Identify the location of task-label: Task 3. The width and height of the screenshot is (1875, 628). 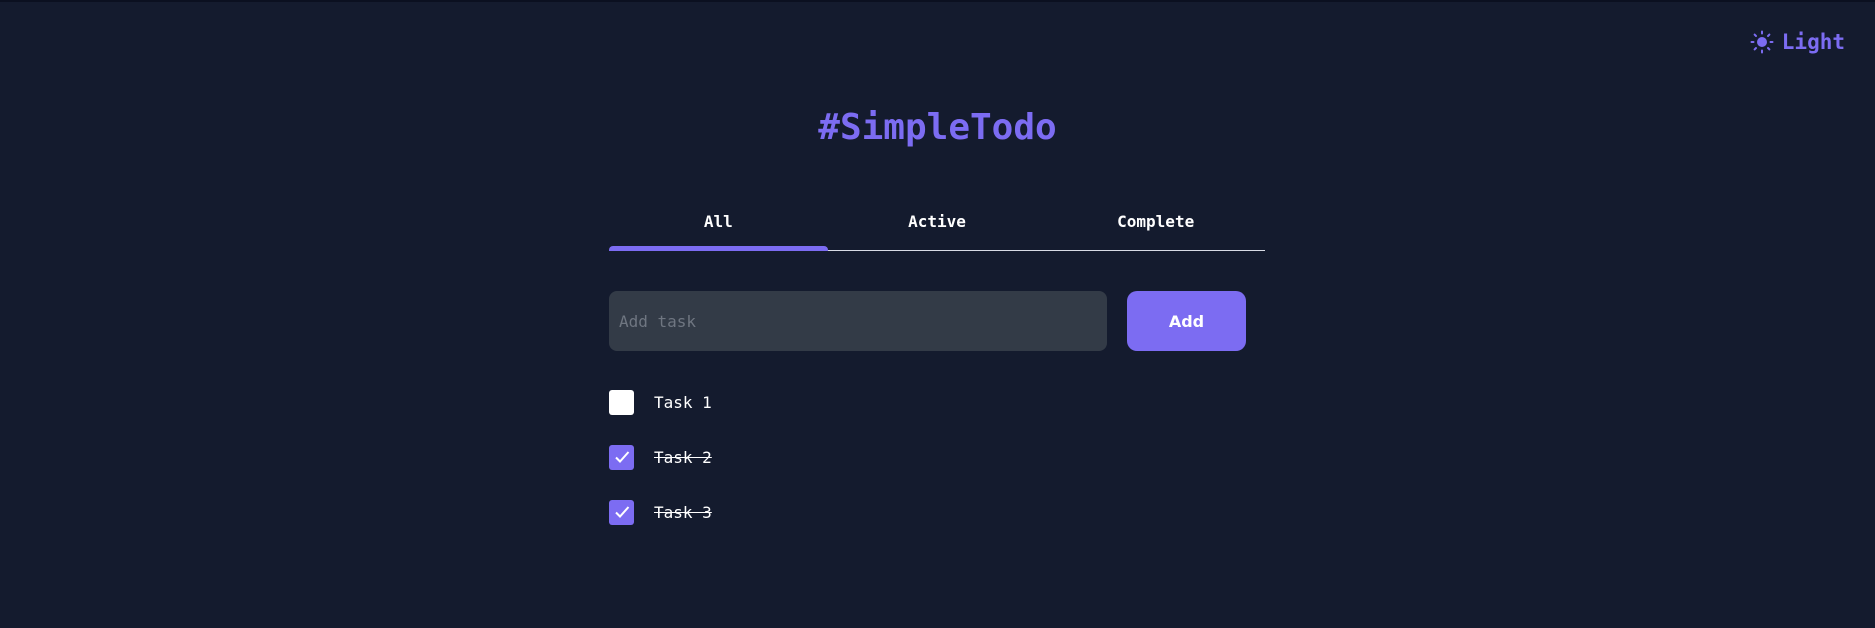
(683, 512).